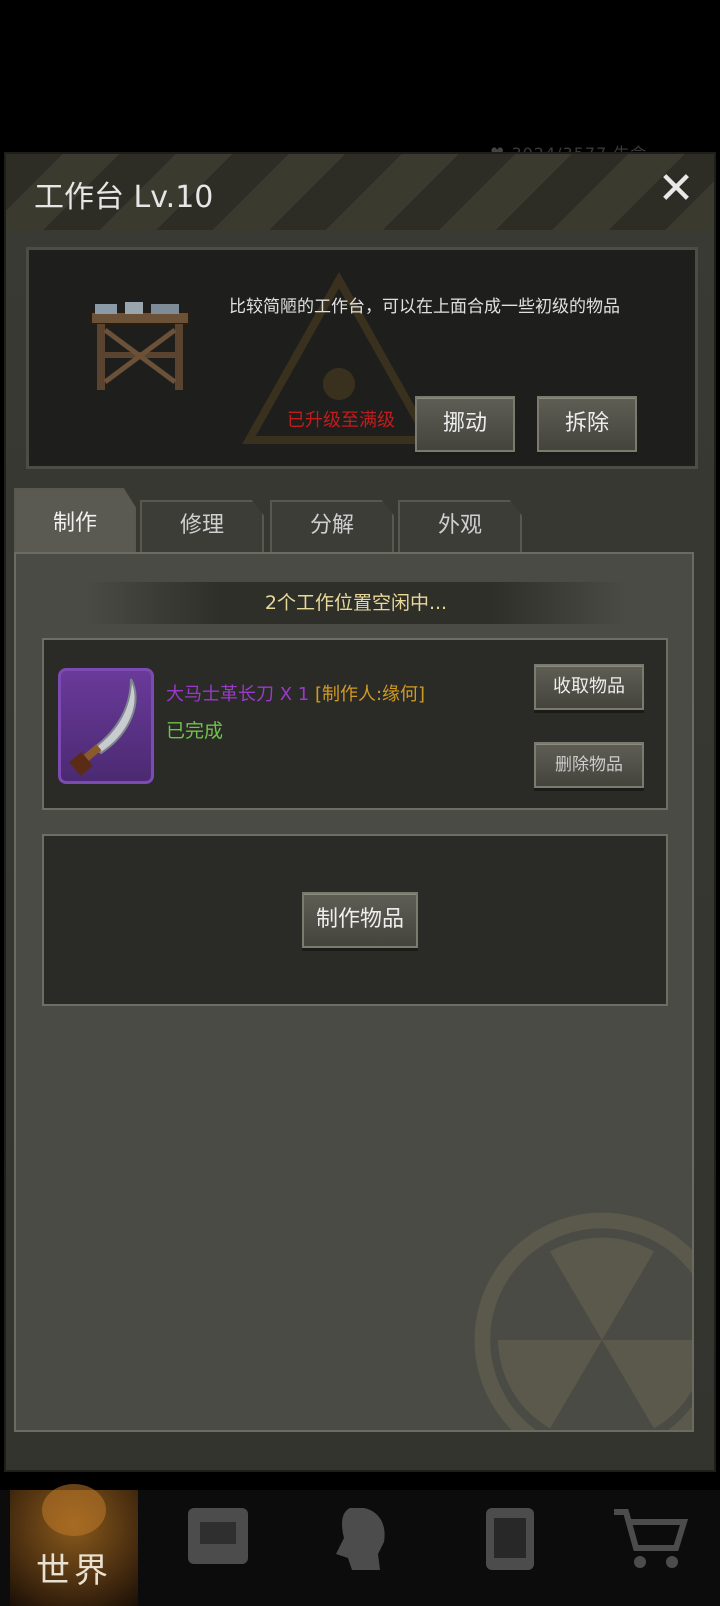 This screenshot has height=1606, width=720. I want to click on item-name: 大马士革长刀 X 1 [制作人:缘何], so click(295, 693).